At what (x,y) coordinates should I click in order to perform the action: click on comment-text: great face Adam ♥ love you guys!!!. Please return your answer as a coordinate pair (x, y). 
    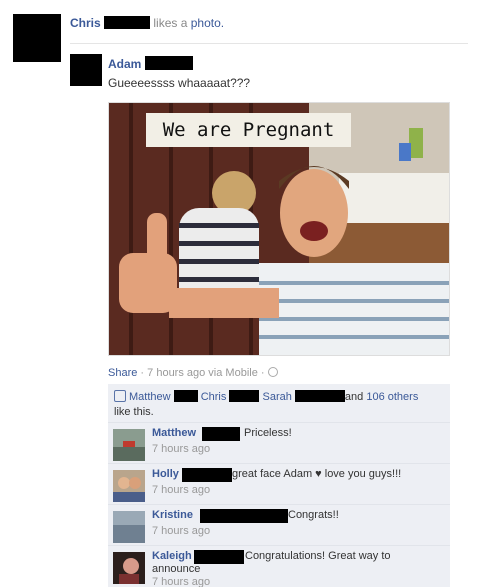
    Looking at the image, I should click on (317, 474).